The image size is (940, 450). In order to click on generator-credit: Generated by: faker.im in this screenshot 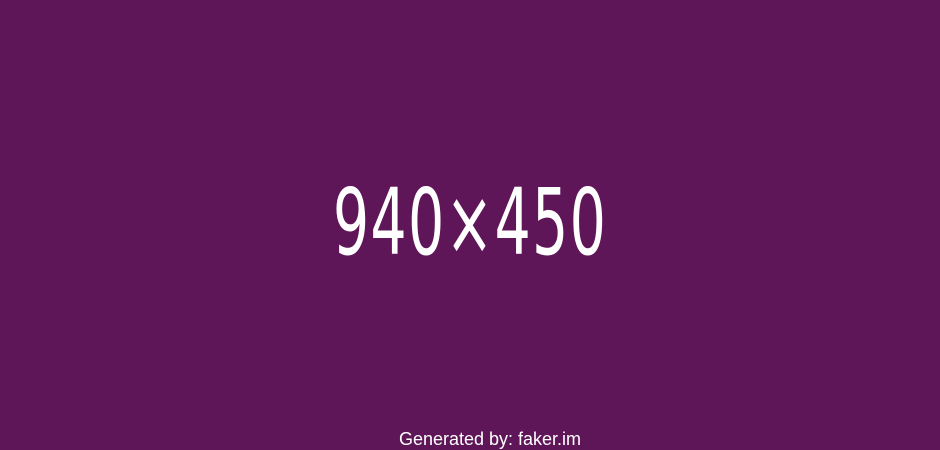, I will do `click(490, 439)`.